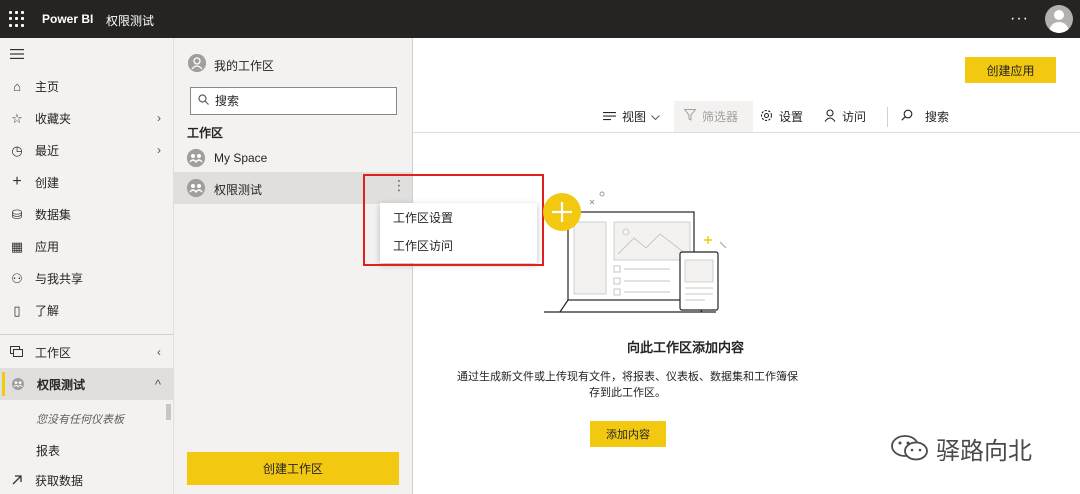 The image size is (1080, 494). Describe the element at coordinates (17, 278) in the screenshot. I see `share-icon: ⚇` at that location.